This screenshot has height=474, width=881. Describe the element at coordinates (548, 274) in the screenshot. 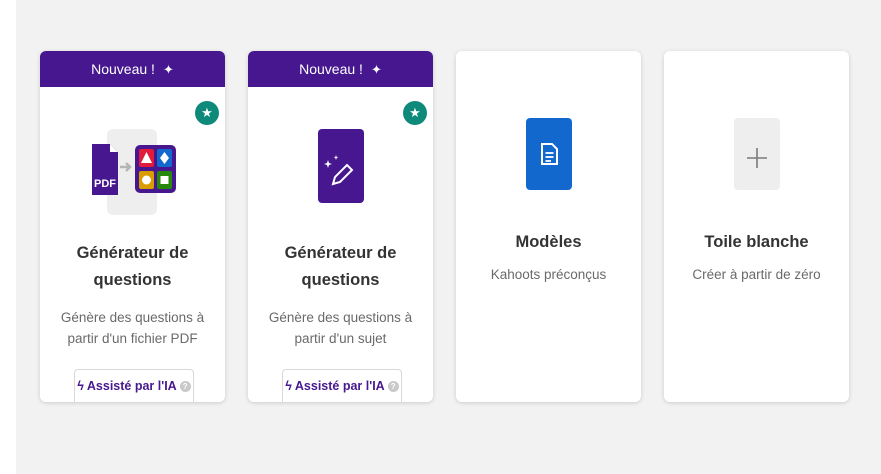

I see `card-description: Kahoots préconçus` at that location.